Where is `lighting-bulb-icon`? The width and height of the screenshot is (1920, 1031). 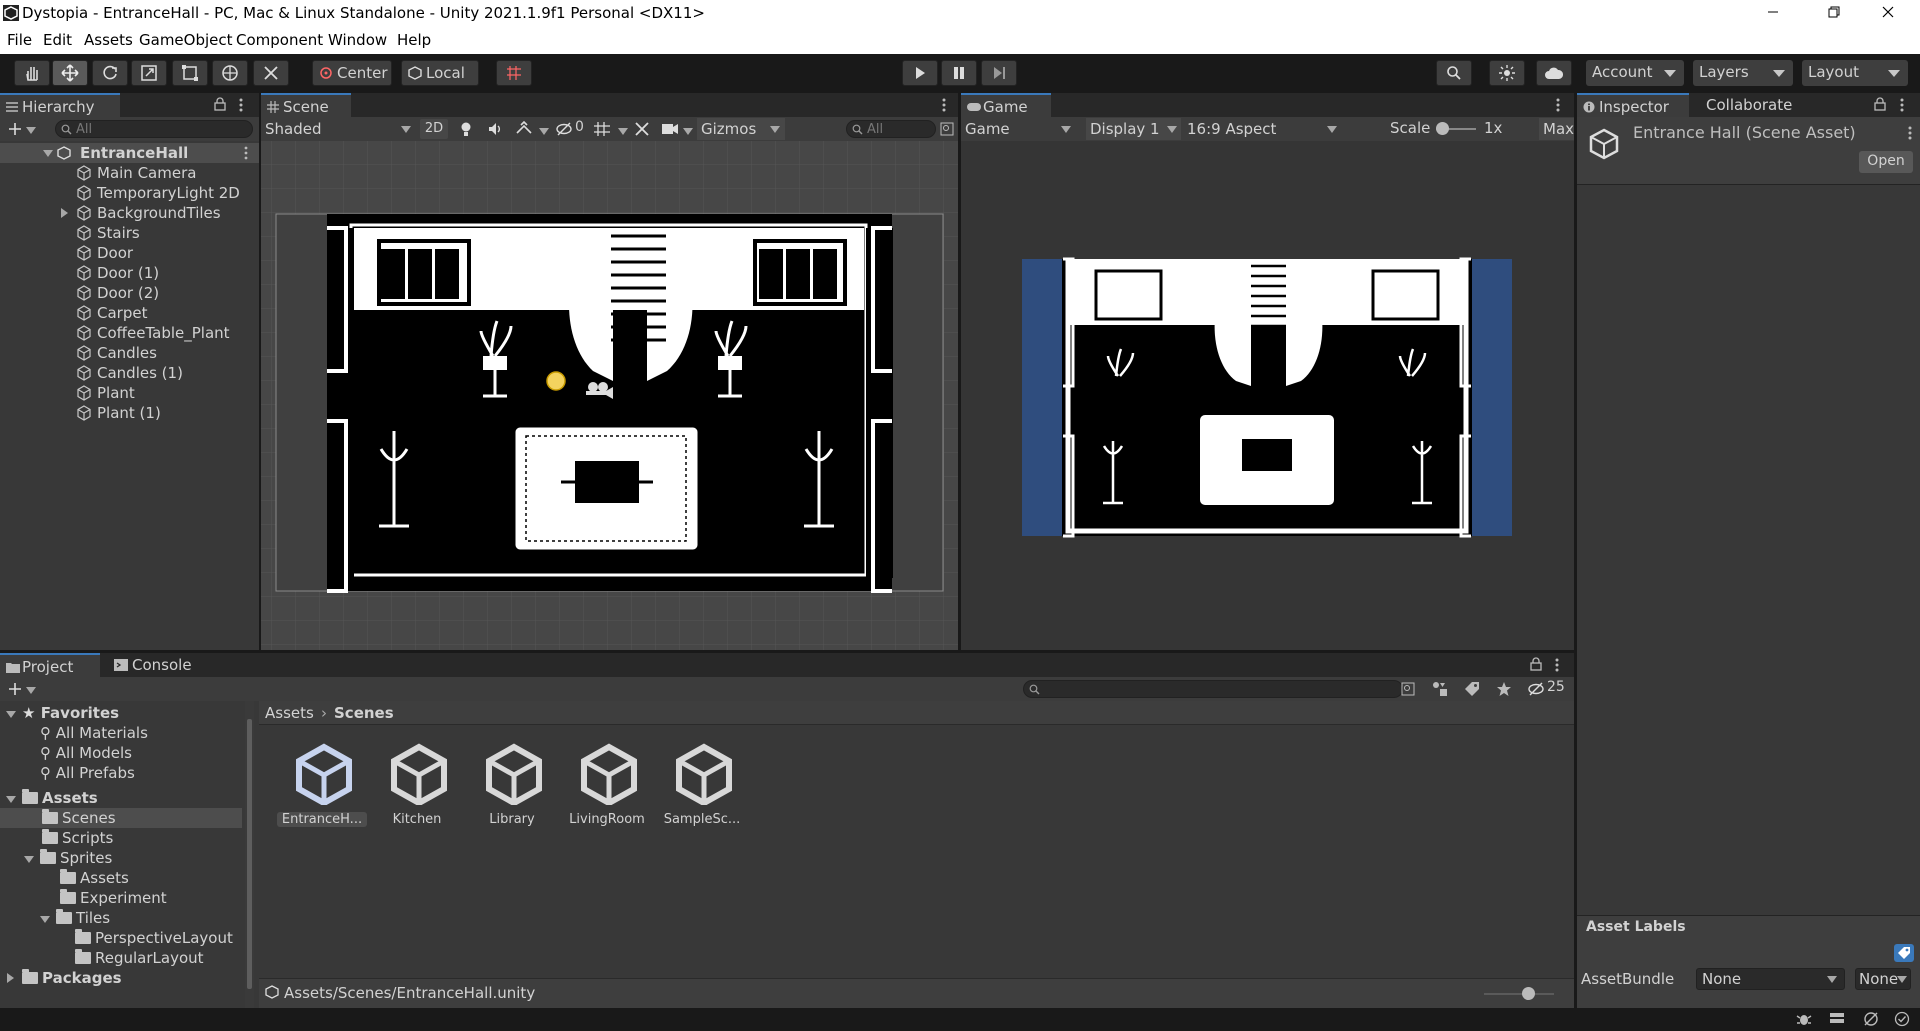 lighting-bulb-icon is located at coordinates (466, 129).